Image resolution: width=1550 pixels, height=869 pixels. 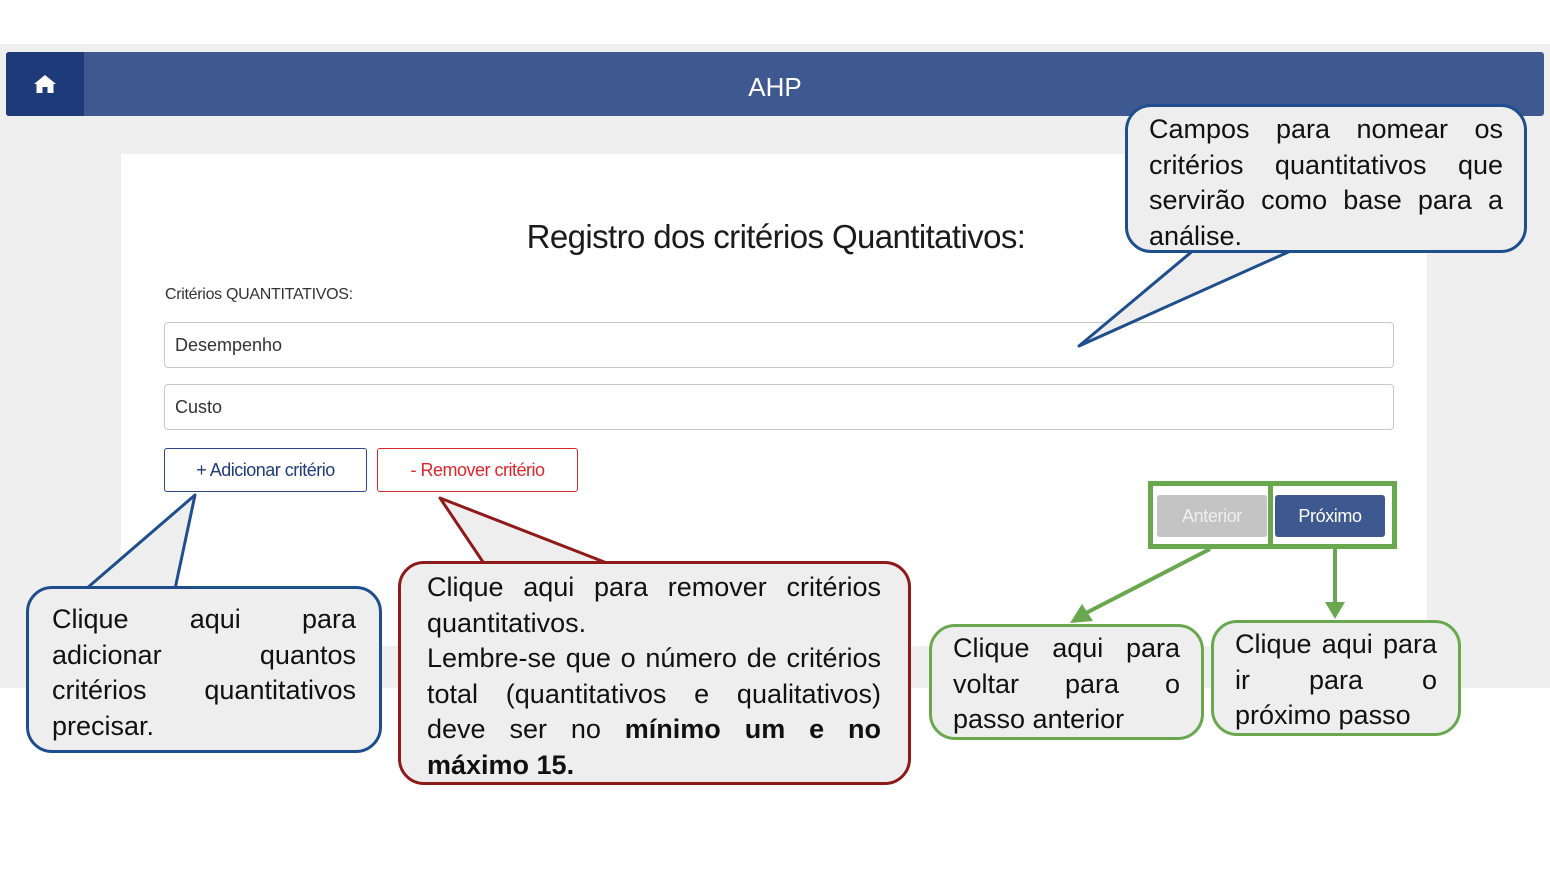 What do you see at coordinates (259, 294) in the screenshot?
I see `criteria-label: Critérios QUANTITATIVOS:` at bounding box center [259, 294].